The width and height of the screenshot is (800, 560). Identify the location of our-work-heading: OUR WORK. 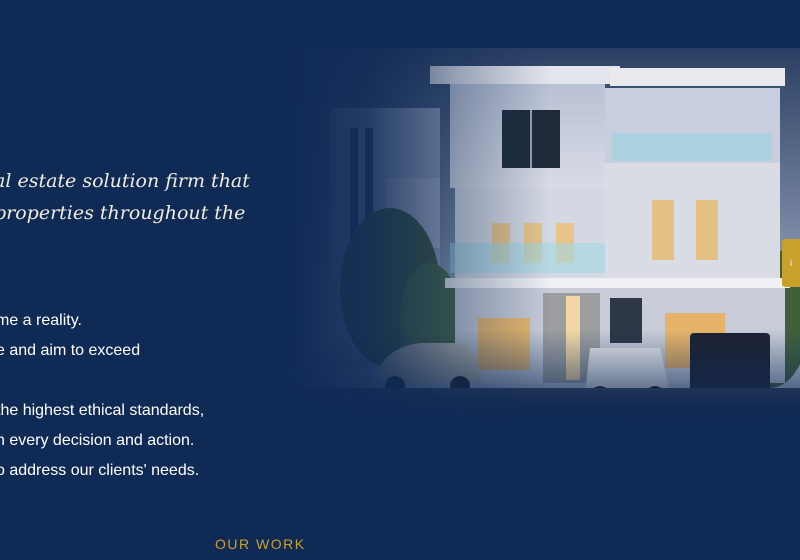
(260, 544).